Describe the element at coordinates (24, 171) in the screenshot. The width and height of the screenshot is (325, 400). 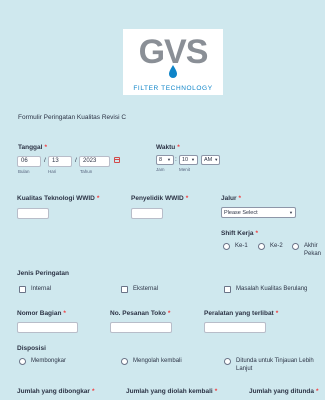
I see `date-day-sublabel: Bulan` at that location.